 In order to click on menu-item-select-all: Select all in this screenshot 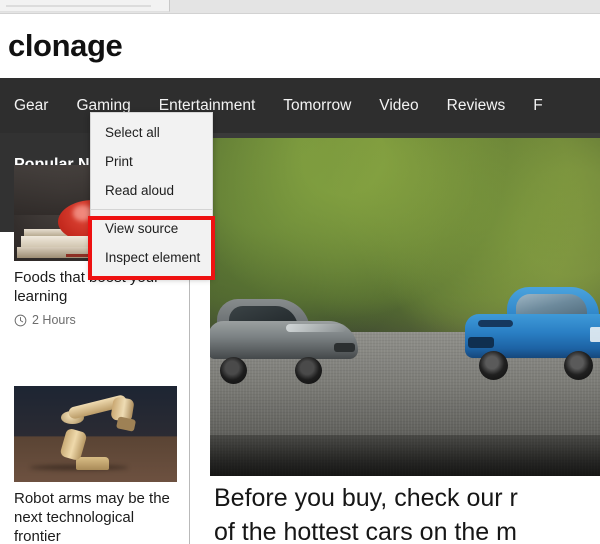, I will do `click(151, 132)`.